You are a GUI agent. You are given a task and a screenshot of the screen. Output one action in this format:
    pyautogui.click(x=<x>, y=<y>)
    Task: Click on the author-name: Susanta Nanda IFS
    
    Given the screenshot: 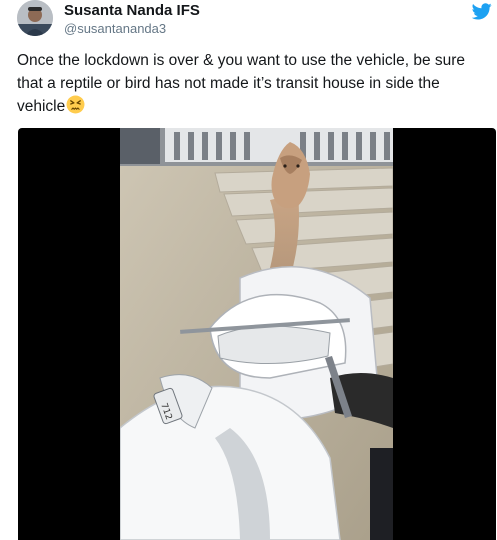 What is the action you would take?
    pyautogui.click(x=132, y=10)
    